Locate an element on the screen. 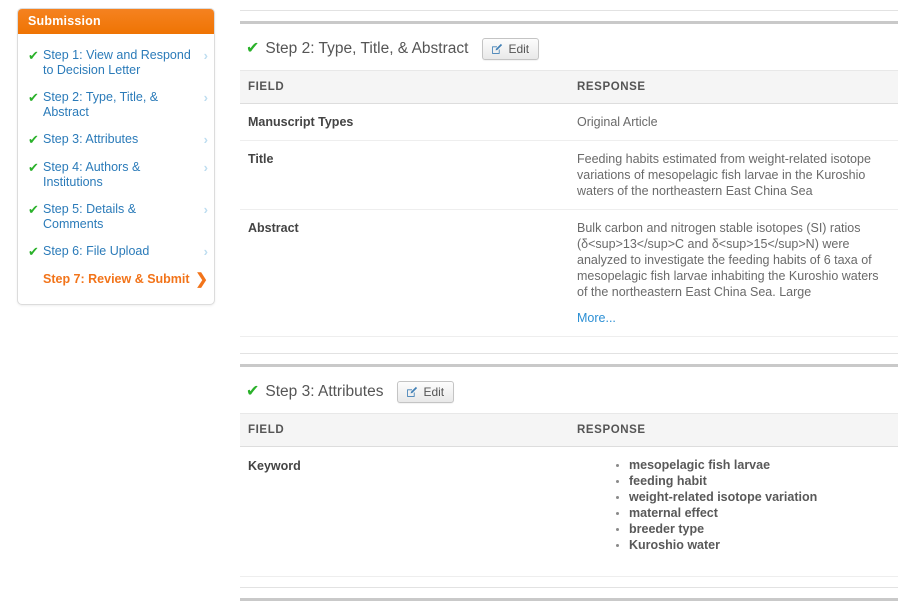  edit-step-3-button: Edit is located at coordinates (426, 392).